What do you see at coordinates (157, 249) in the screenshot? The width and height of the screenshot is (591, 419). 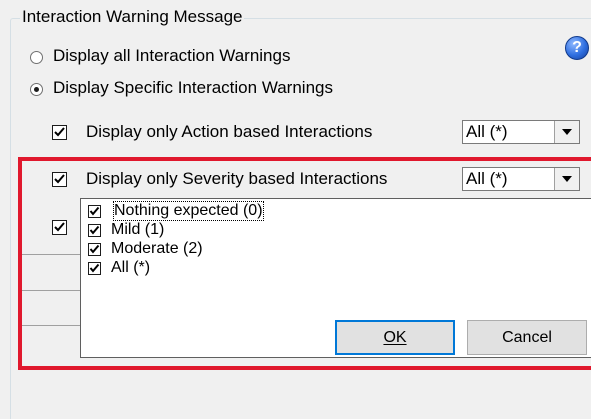 I see `dropdown-item-label: Moderate (2)` at bounding box center [157, 249].